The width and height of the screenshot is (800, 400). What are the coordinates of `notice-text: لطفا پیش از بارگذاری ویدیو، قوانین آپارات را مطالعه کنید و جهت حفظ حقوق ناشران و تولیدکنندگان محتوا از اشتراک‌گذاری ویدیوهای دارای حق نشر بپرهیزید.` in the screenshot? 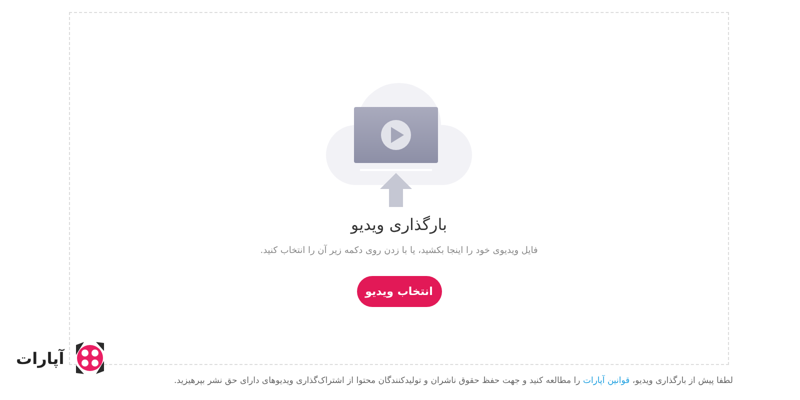 It's located at (453, 381).